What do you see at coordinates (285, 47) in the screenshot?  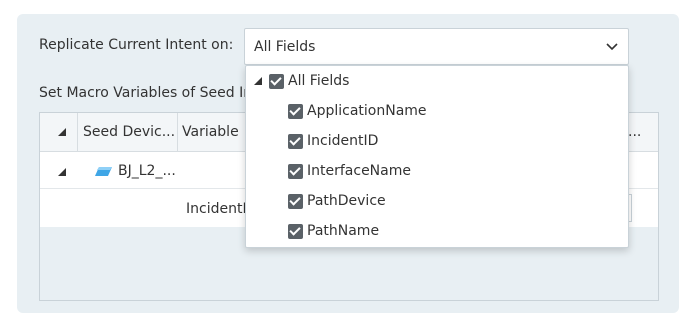 I see `select-value: All Fields` at bounding box center [285, 47].